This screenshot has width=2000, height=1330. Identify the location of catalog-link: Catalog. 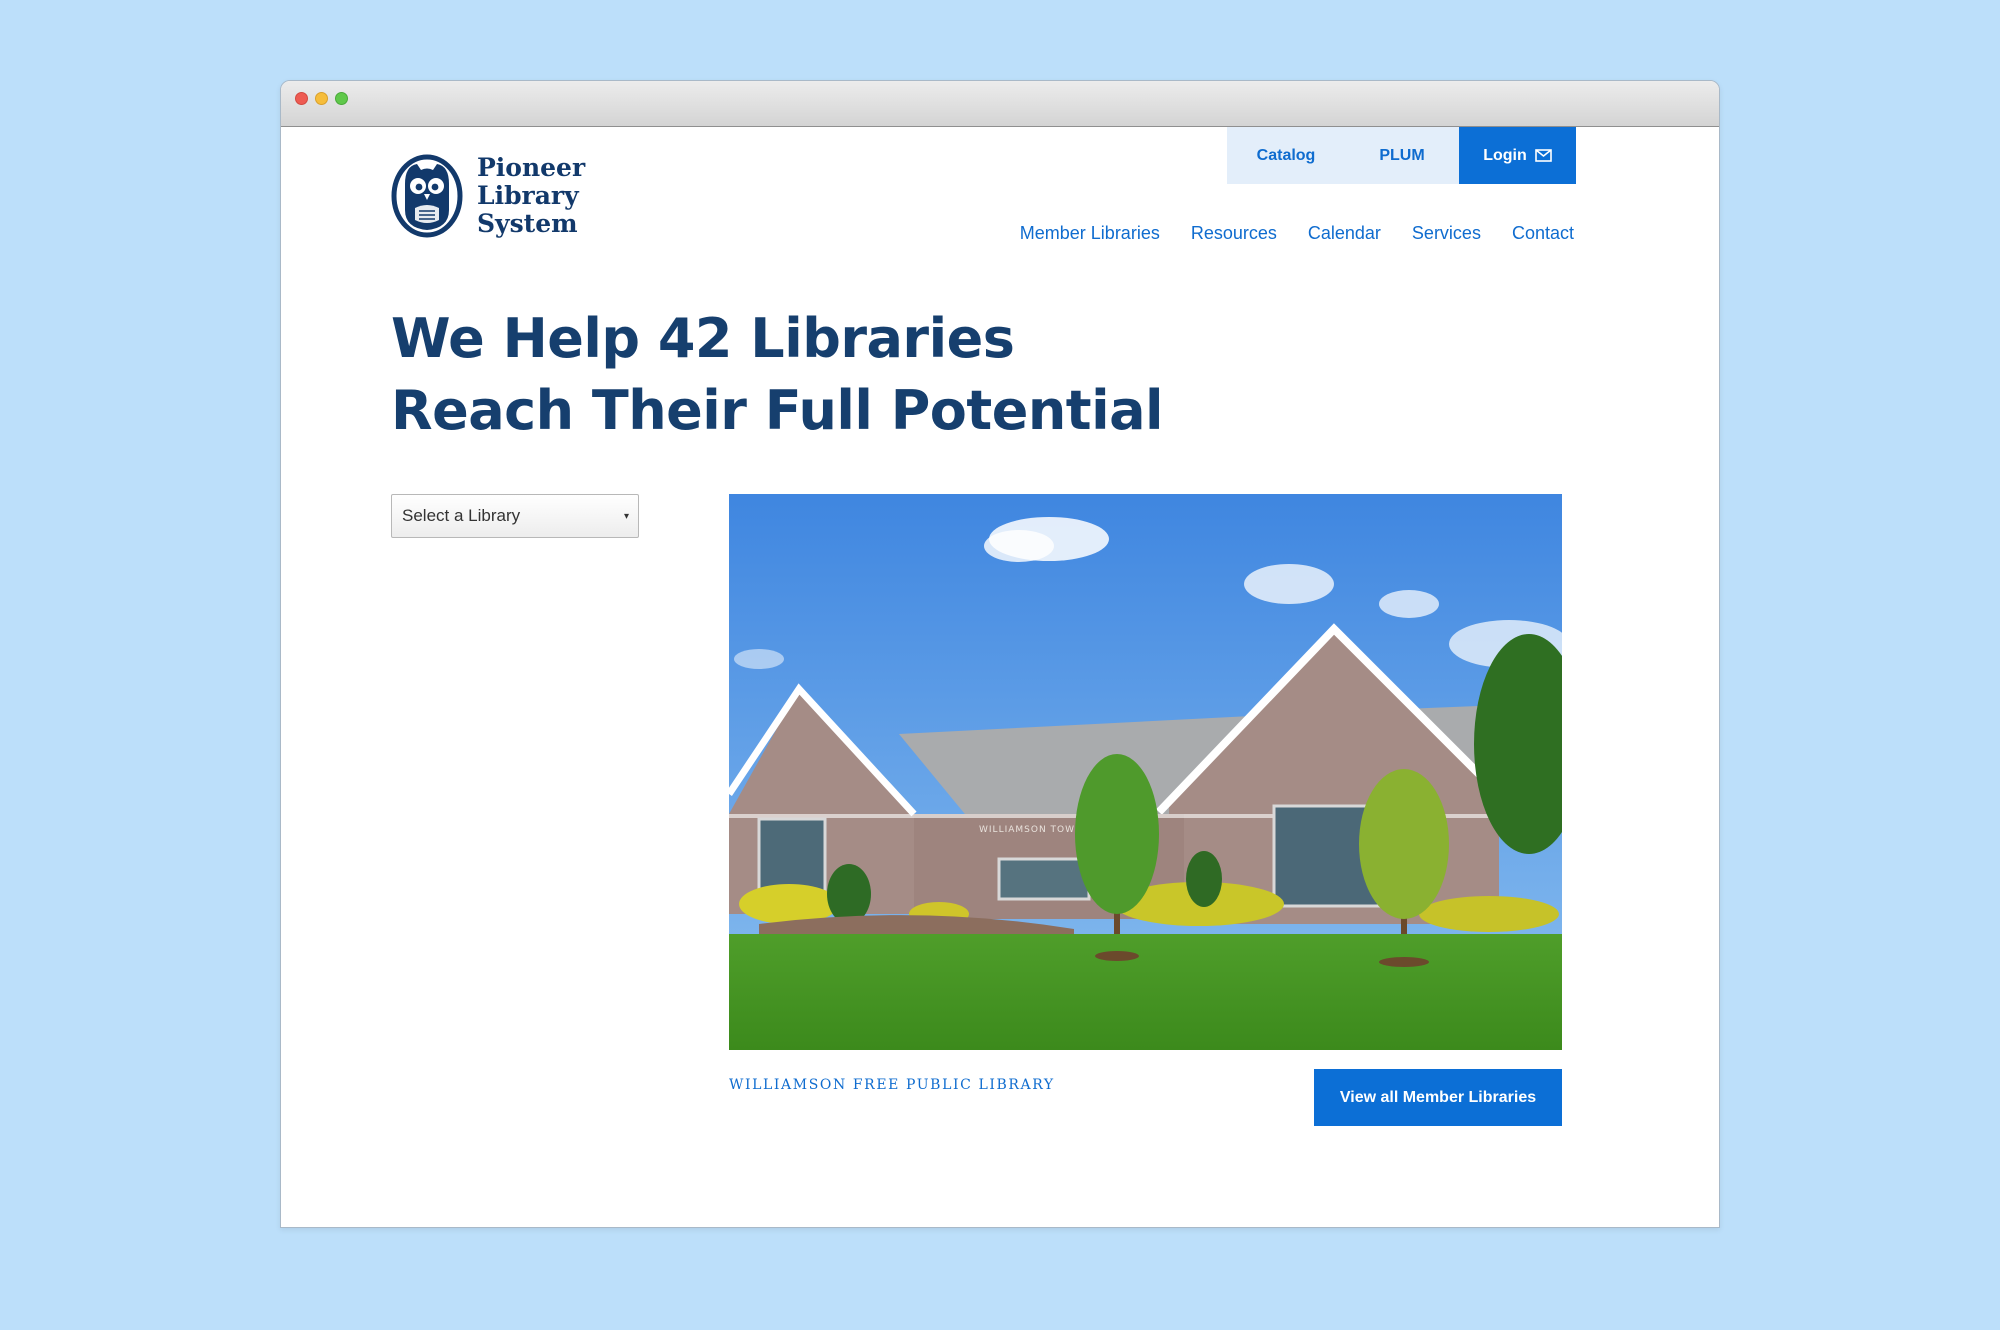
(1286, 155).